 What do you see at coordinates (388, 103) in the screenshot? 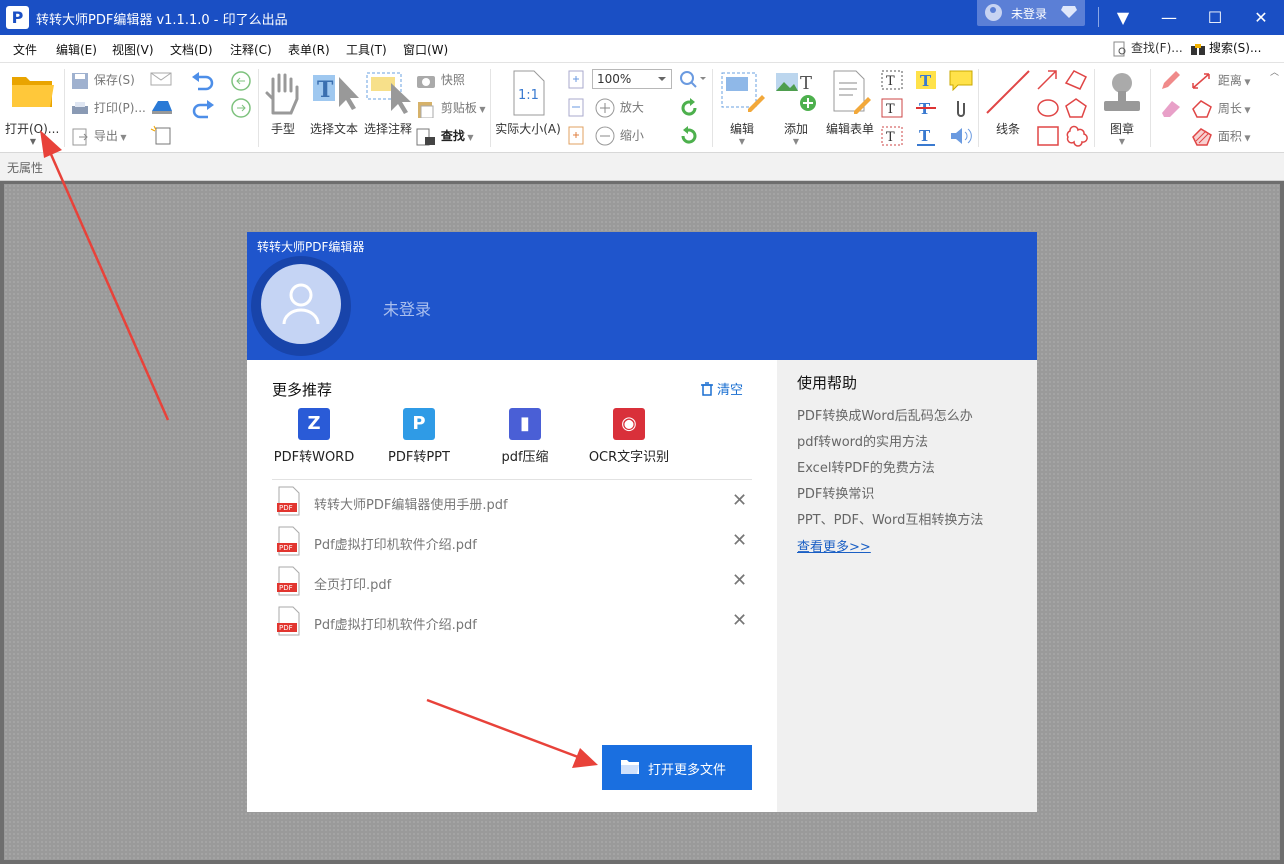
I see `select-annotation-button: 选择注释` at bounding box center [388, 103].